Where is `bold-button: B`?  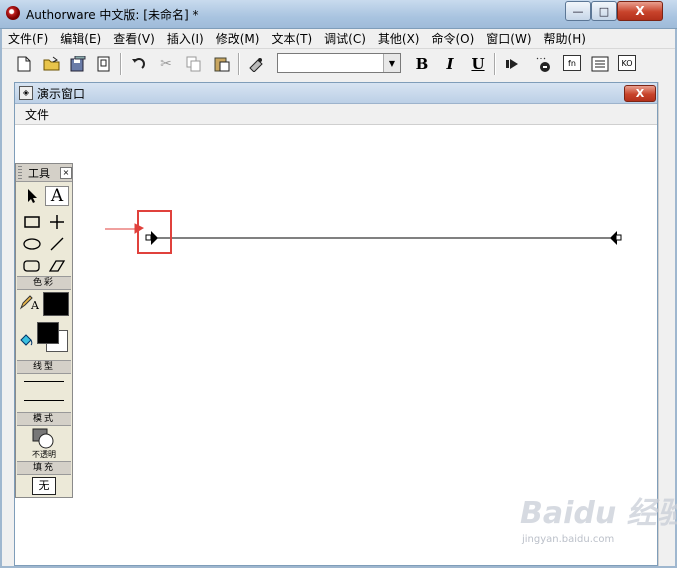
bold-button: B is located at coordinates (422, 64).